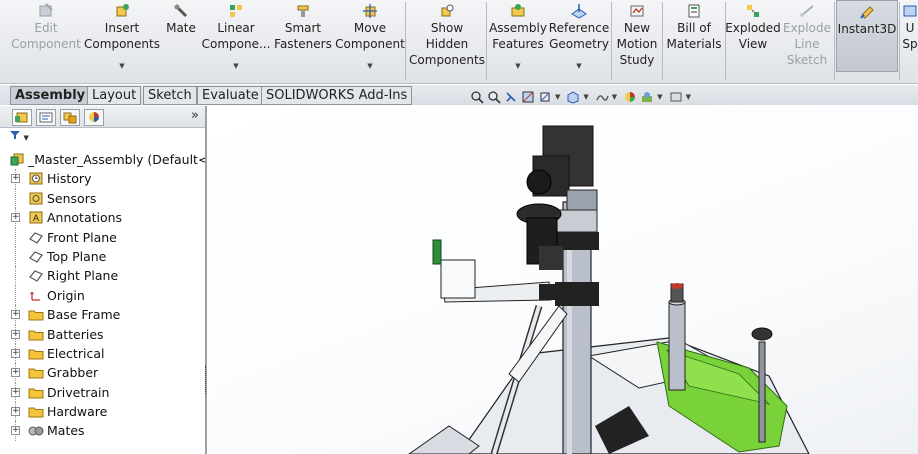  I want to click on view-orientation-icon, so click(573, 97).